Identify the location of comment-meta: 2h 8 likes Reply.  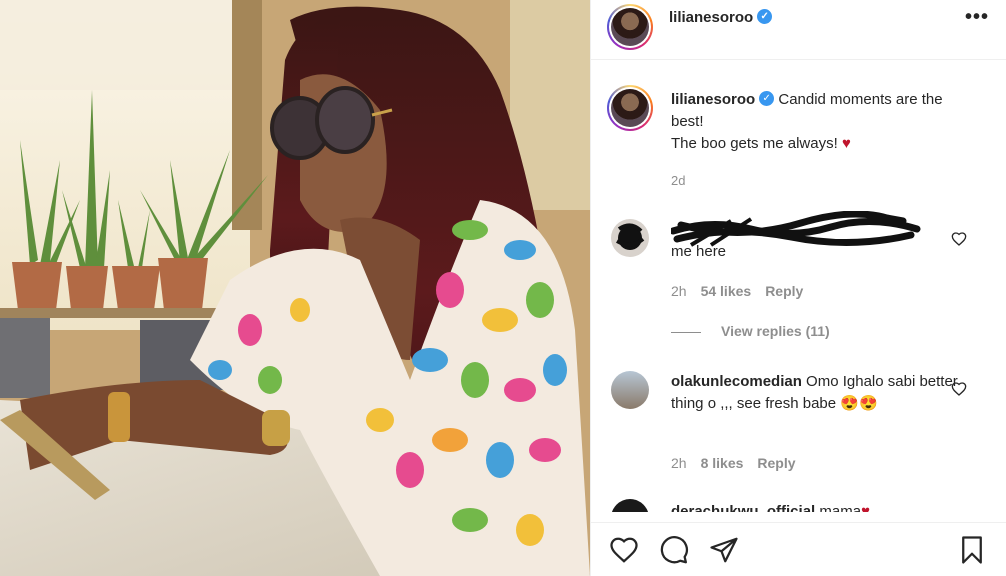
(733, 463).